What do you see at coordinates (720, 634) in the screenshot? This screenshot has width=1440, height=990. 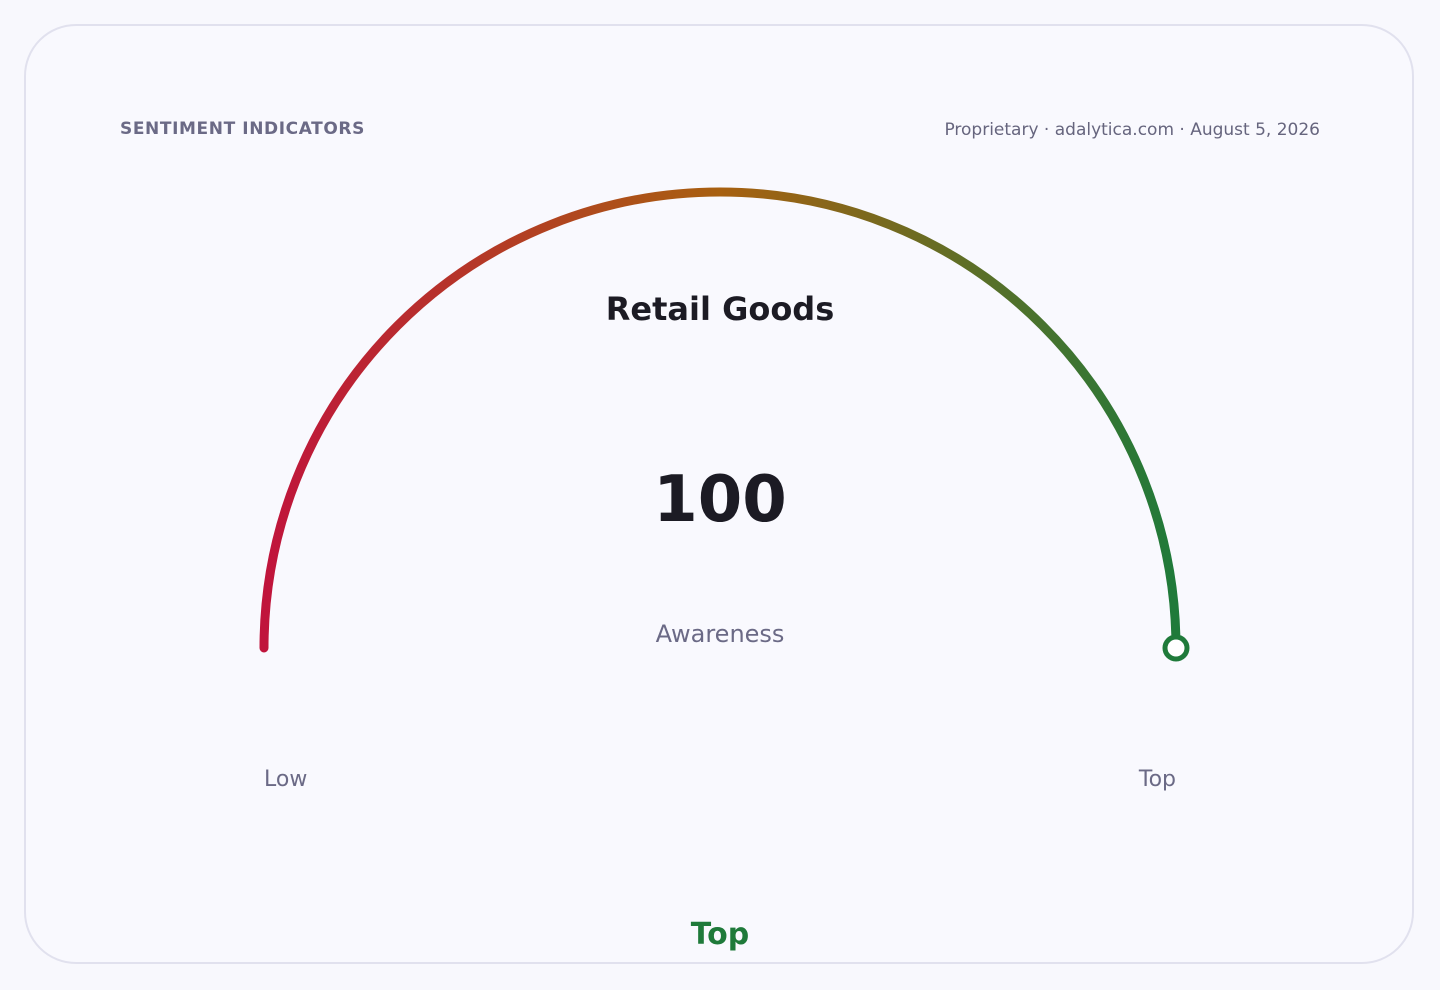 I see `gauge-metric-label: Awareness` at bounding box center [720, 634].